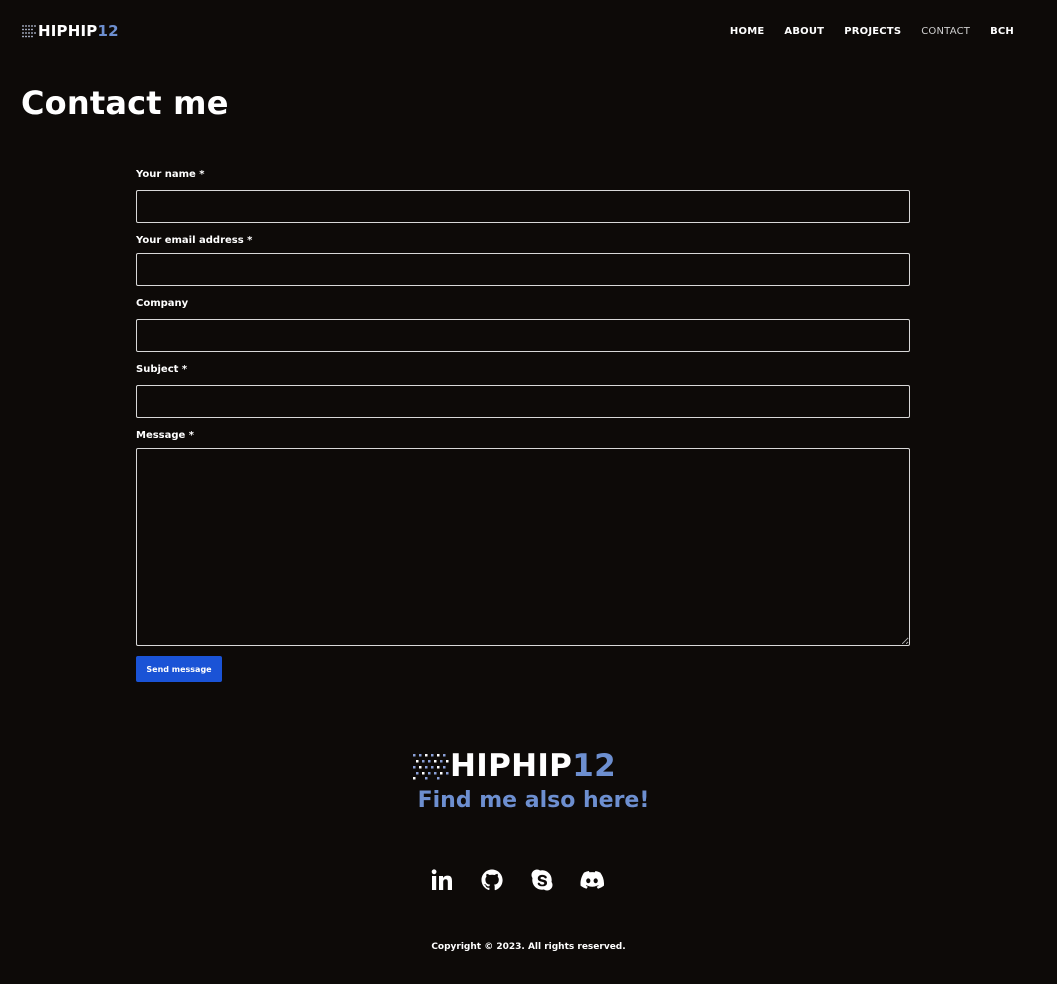 The width and height of the screenshot is (1057, 984). Describe the element at coordinates (523, 269) in the screenshot. I see `email-field` at that location.